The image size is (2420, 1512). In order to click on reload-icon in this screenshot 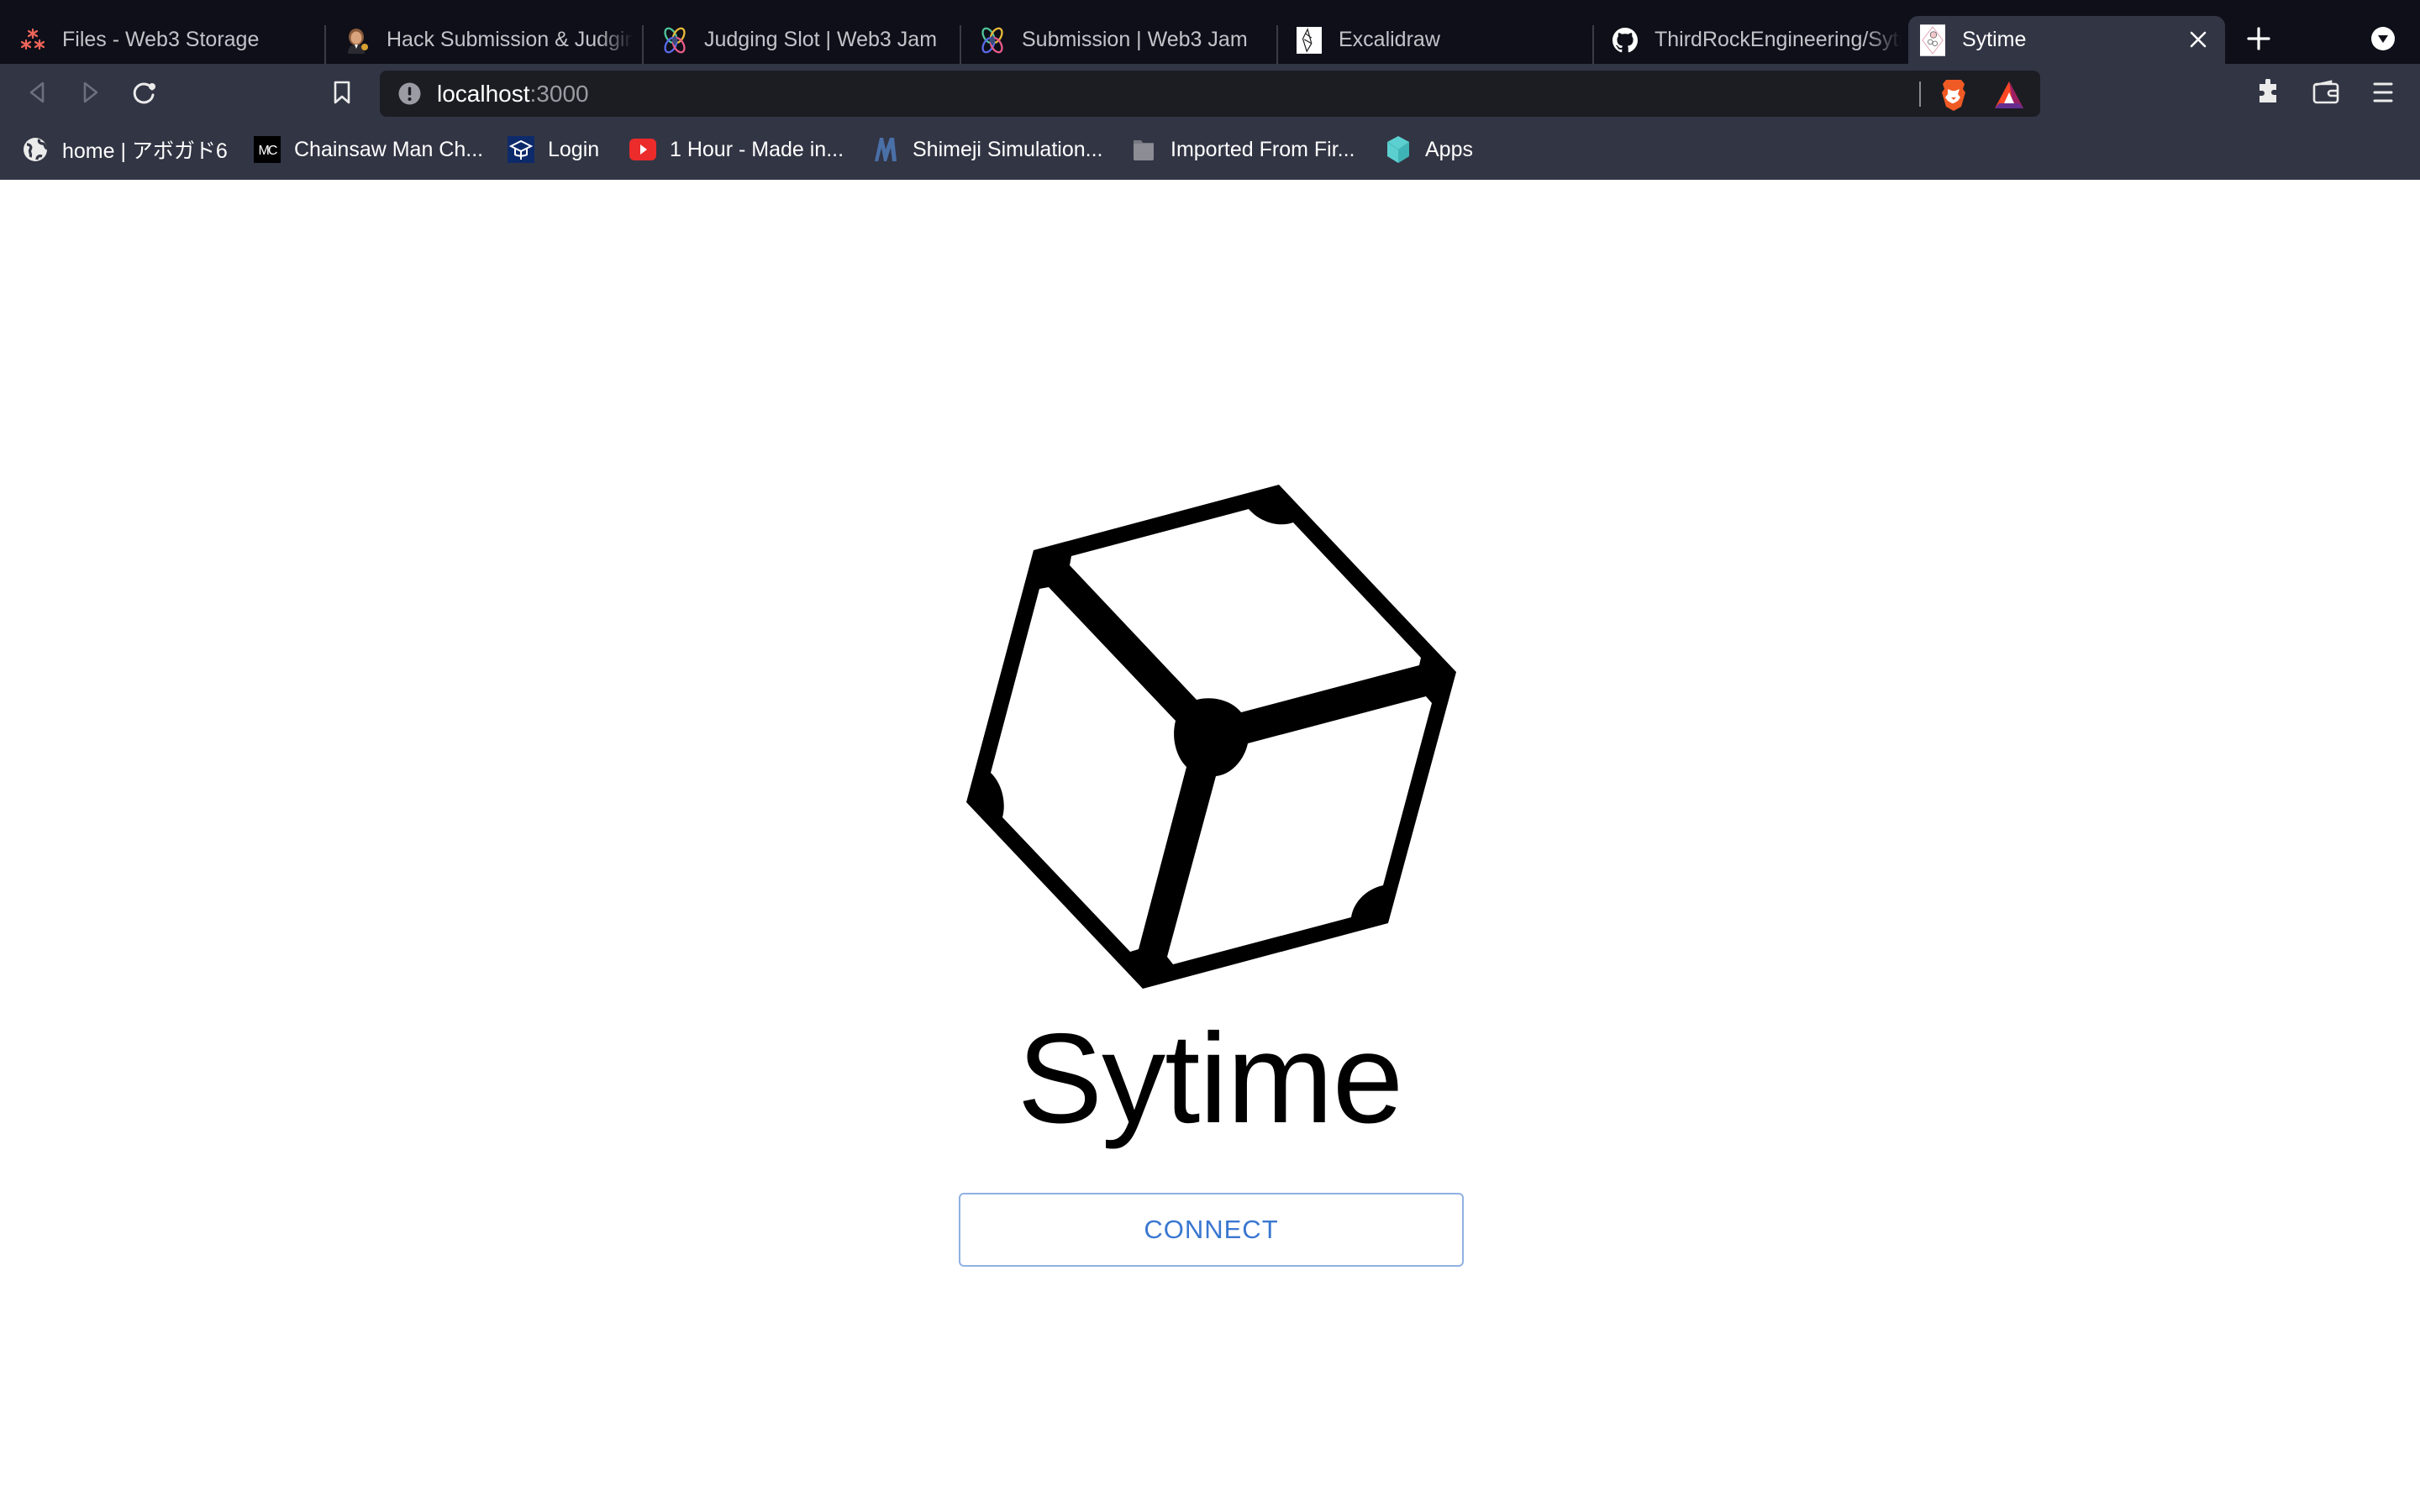, I will do `click(144, 92)`.